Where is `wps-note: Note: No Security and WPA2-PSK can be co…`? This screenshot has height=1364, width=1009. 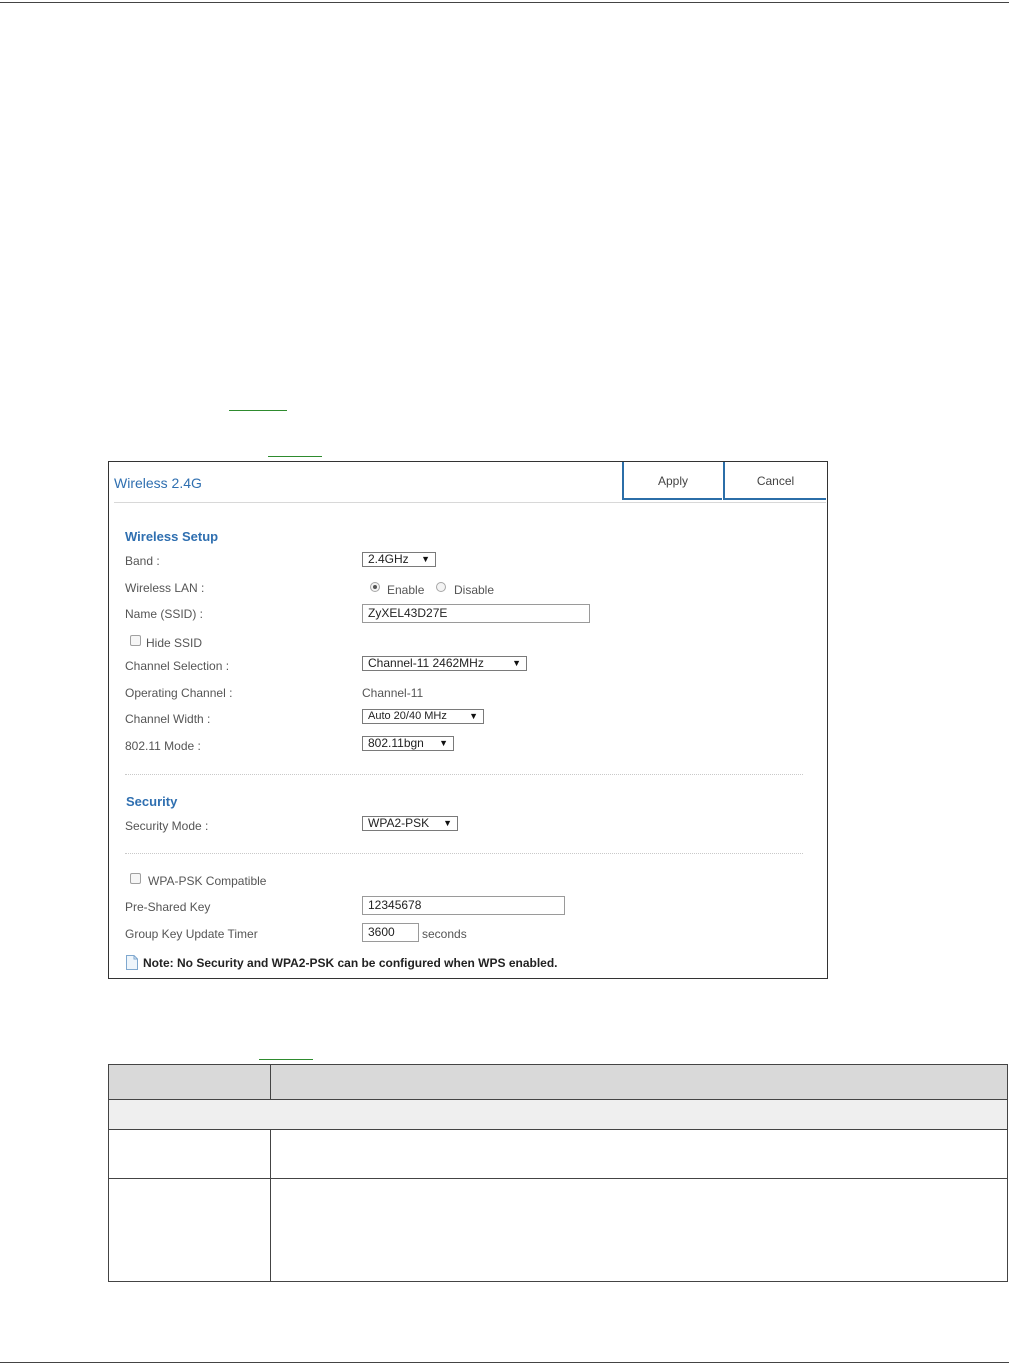 wps-note: Note: No Security and WPA2-PSK can be co… is located at coordinates (350, 963).